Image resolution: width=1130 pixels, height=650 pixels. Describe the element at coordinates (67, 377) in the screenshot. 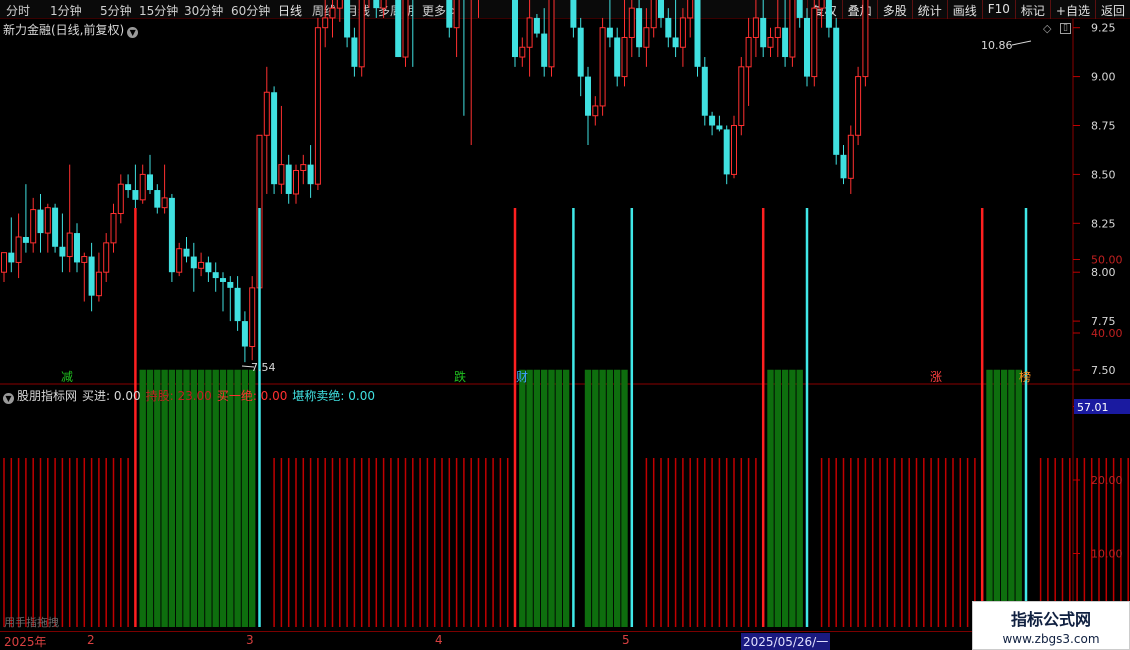

I see `event-marker-reduce: 减` at that location.